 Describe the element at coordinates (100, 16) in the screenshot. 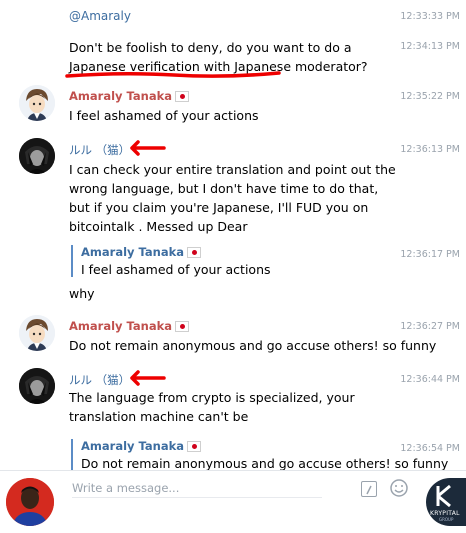

I see `mention-link: @Amaraly` at that location.